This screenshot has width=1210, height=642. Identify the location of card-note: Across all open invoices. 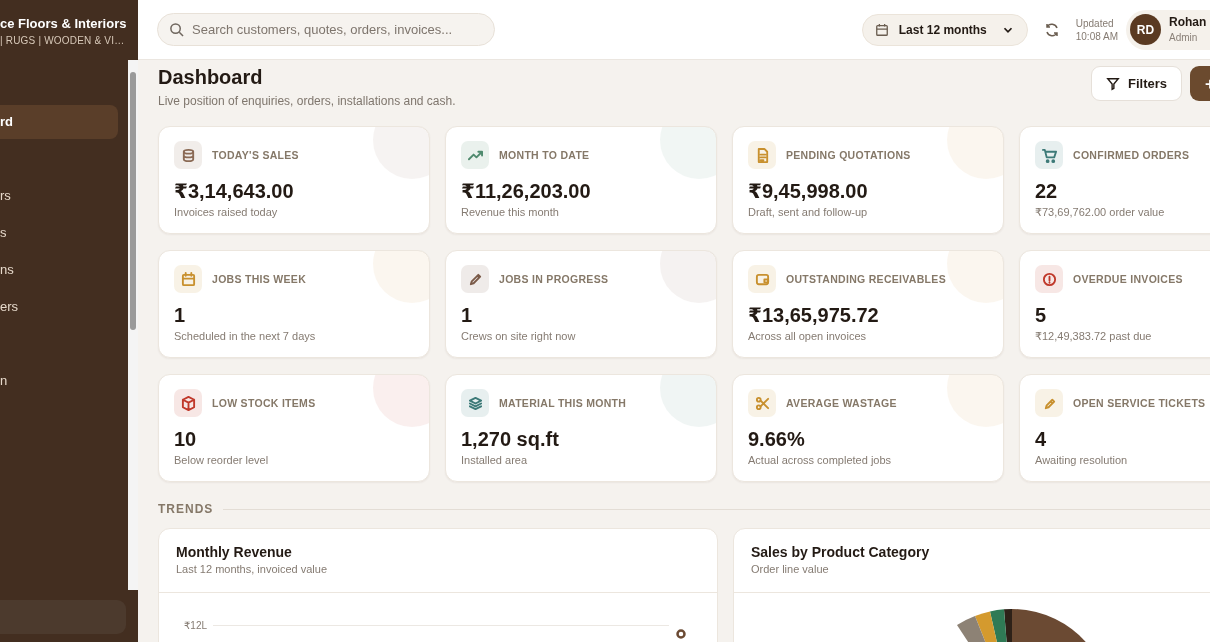
(807, 336).